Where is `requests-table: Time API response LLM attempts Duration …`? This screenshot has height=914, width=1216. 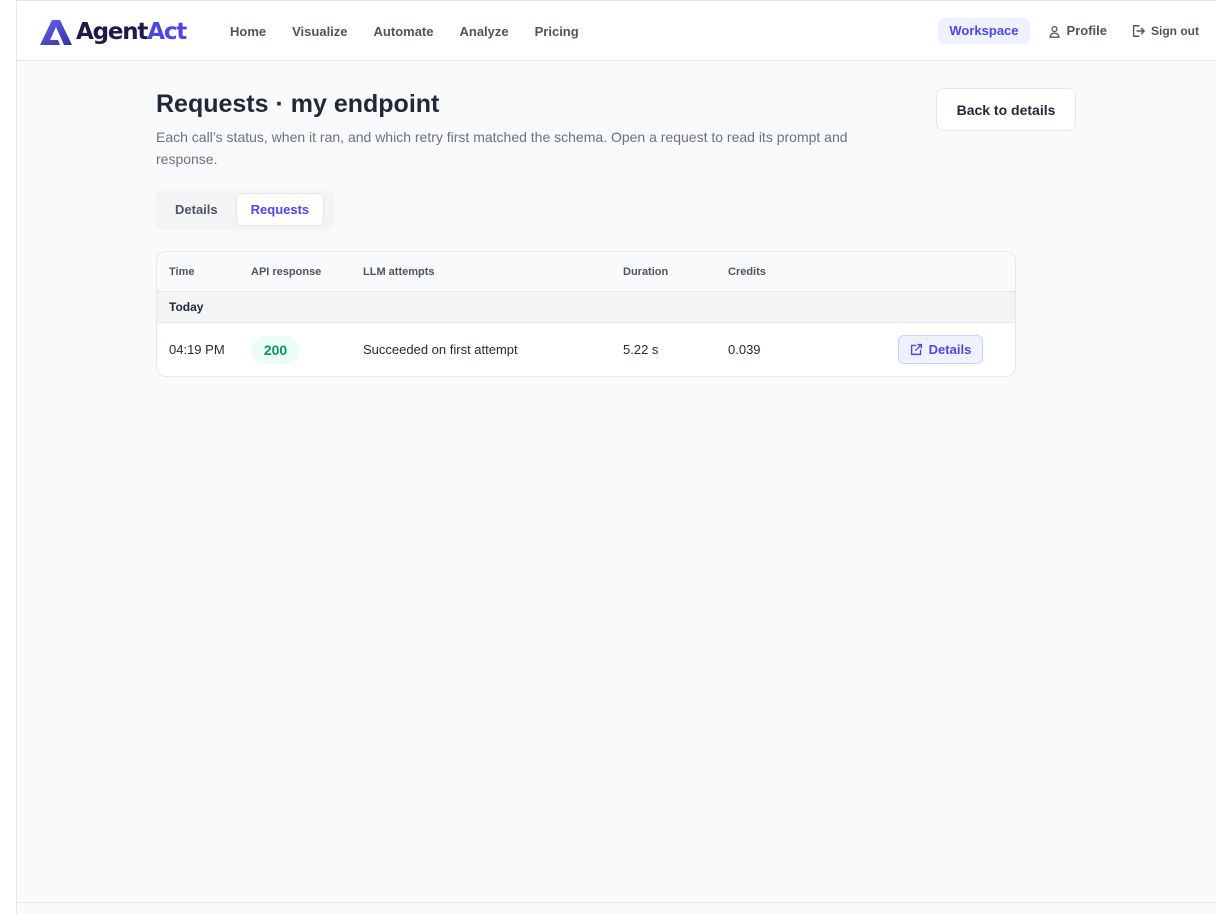
requests-table: Time API response LLM attempts Duration … is located at coordinates (586, 314).